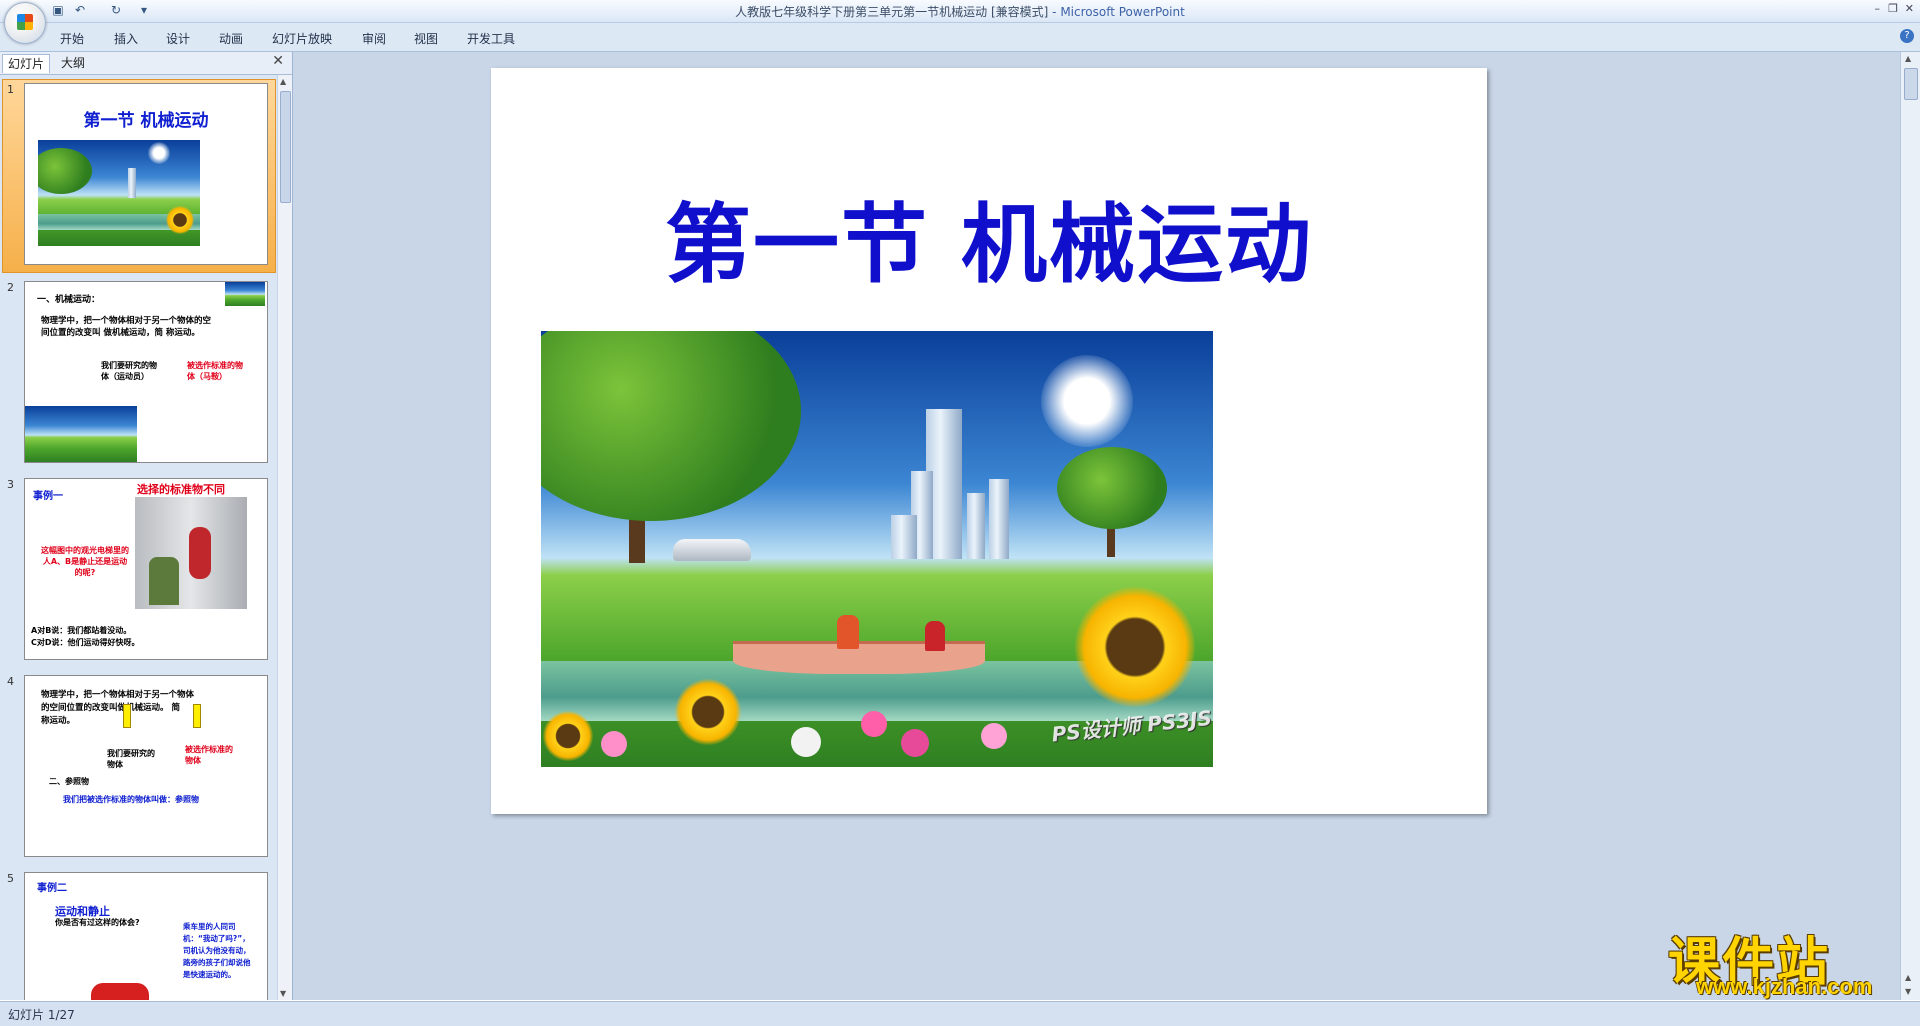  Describe the element at coordinates (491, 38) in the screenshot. I see `tab-developer: 开发工具` at that location.